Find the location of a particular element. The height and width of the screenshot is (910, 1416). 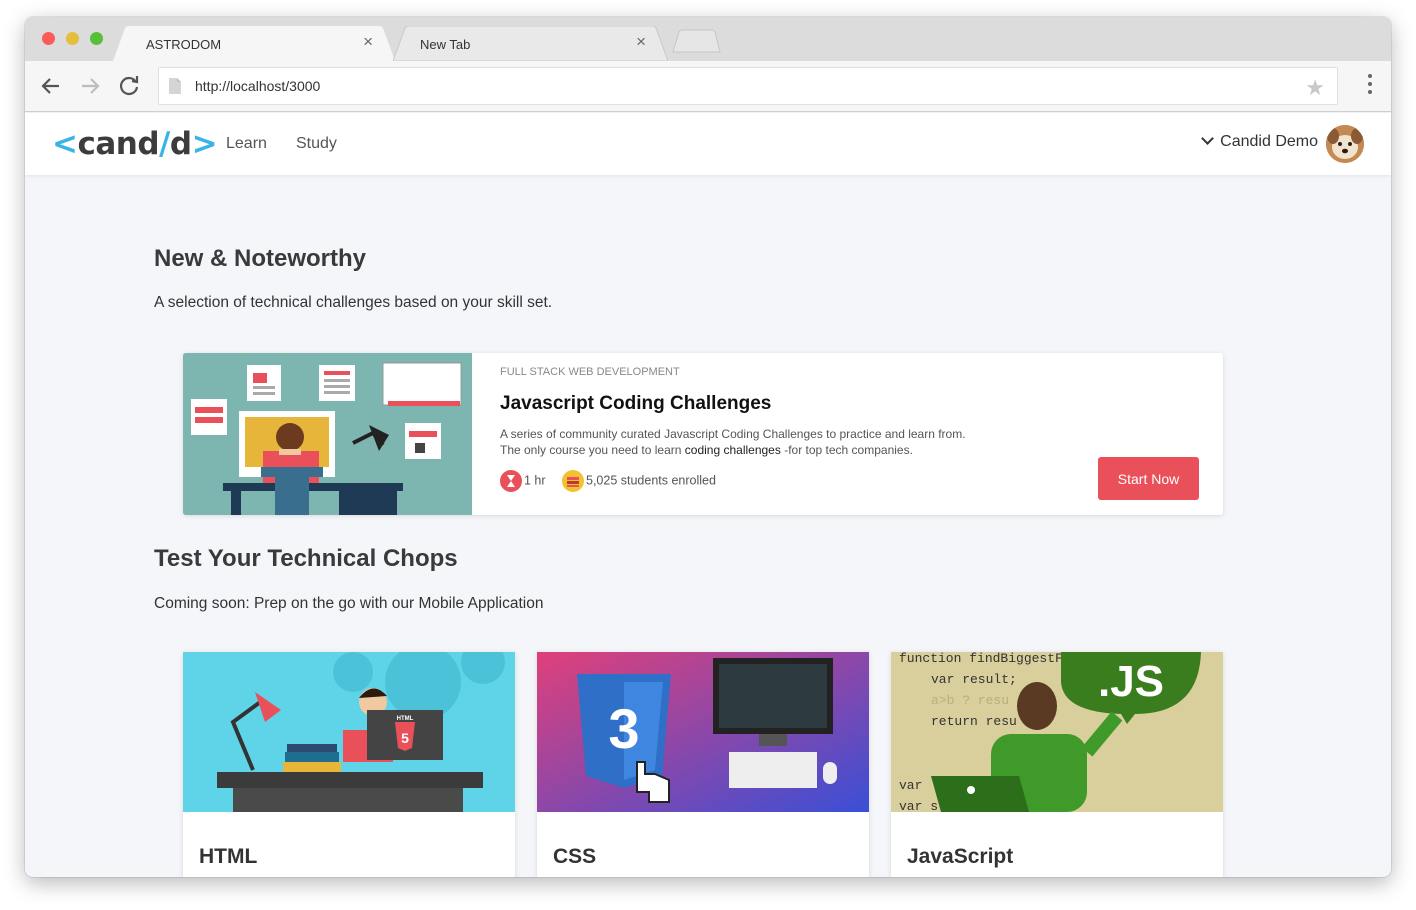

course-card-css: 3 CSS is located at coordinates (703, 764).